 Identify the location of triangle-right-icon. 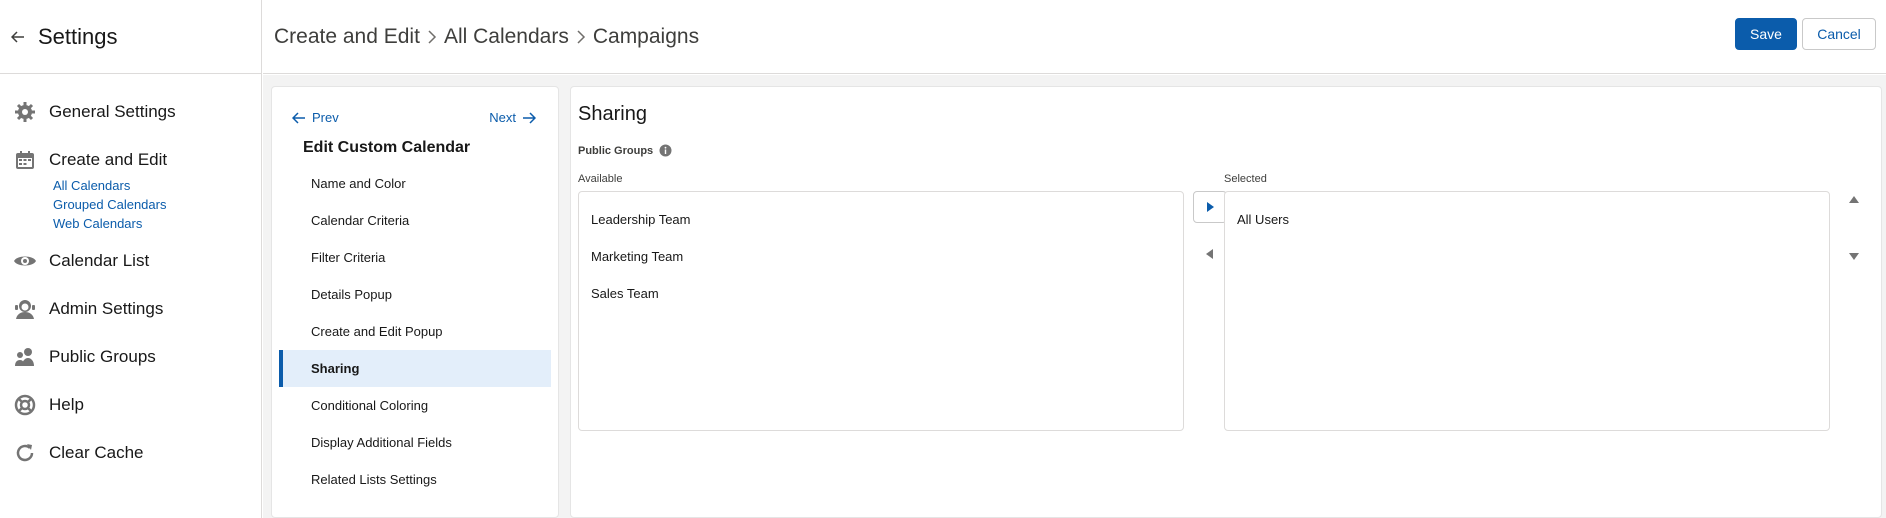
(1210, 207).